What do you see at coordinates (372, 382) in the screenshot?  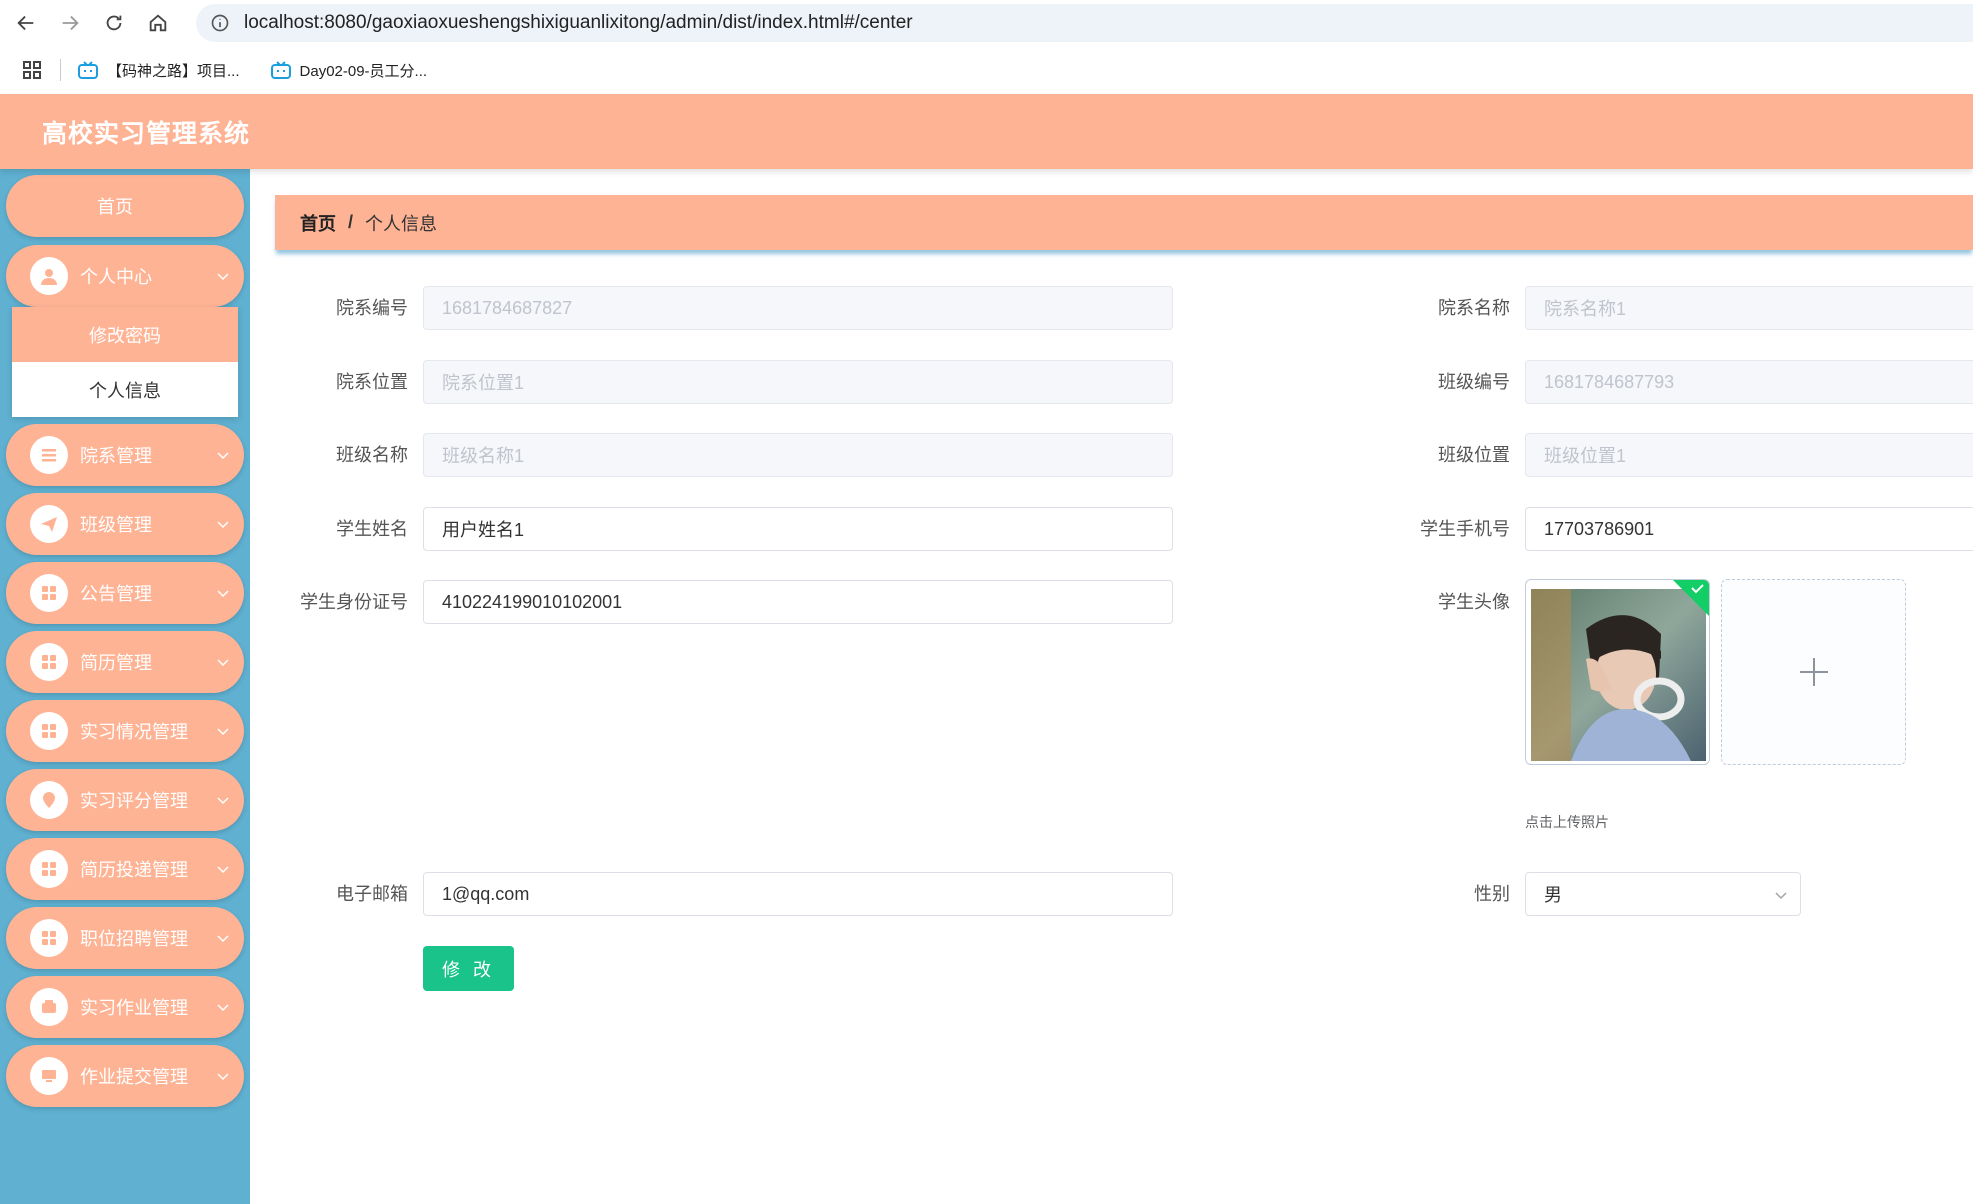 I see `dept-location-label: 院系位置` at bounding box center [372, 382].